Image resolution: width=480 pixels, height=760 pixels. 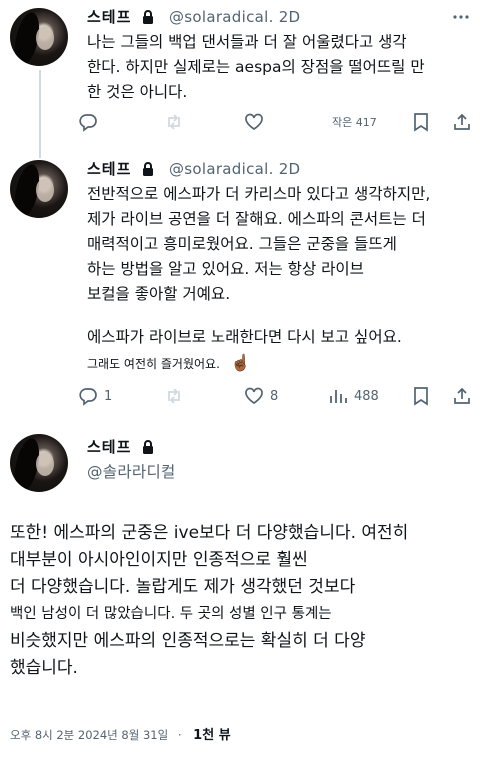 What do you see at coordinates (274, 396) in the screenshot?
I see `like-count: 8` at bounding box center [274, 396].